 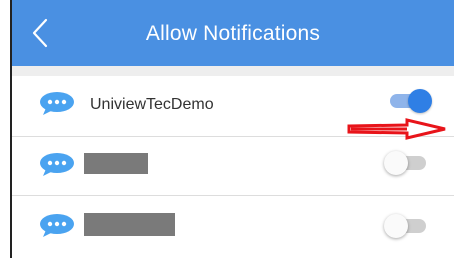 I want to click on page-title: Allow Notifications, so click(x=233, y=33).